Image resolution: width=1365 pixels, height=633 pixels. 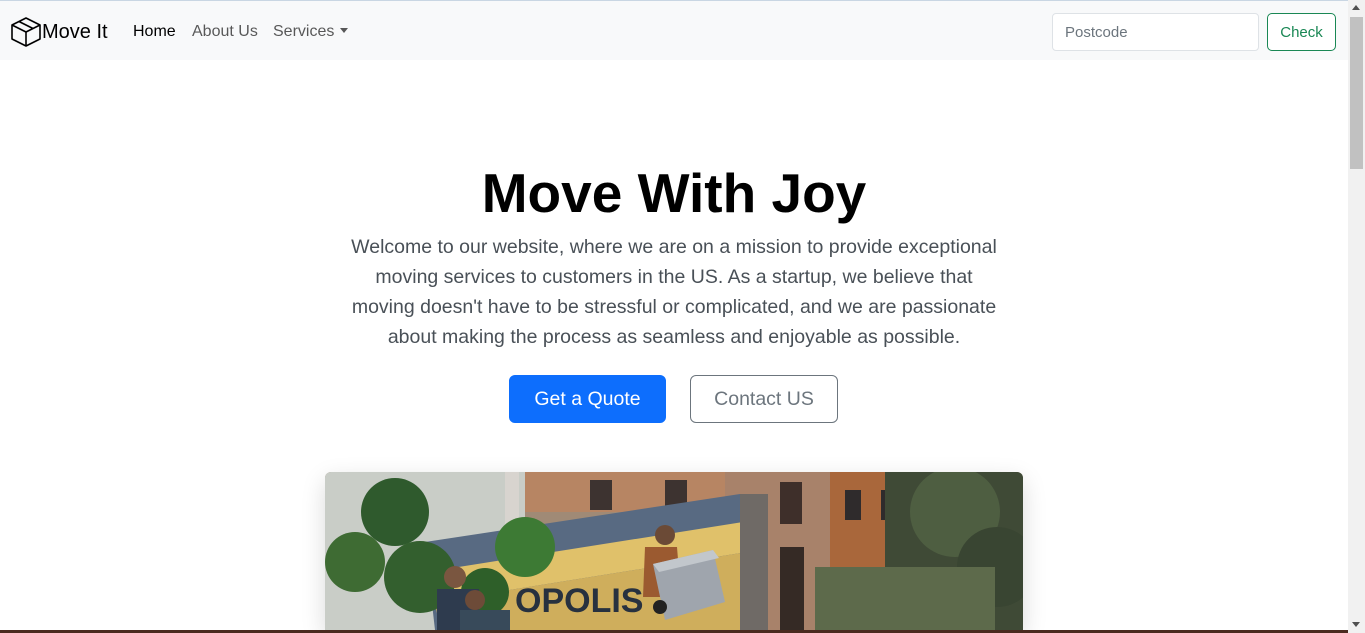 What do you see at coordinates (154, 32) in the screenshot?
I see `nav-home-link: Home` at bounding box center [154, 32].